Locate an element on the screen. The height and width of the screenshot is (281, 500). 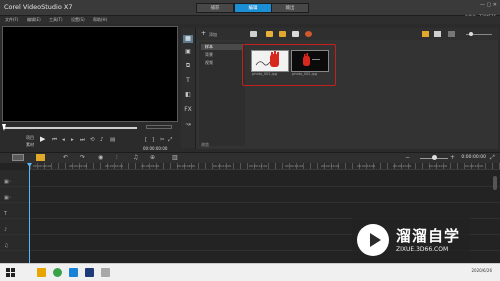
play-icon: ▶ is located at coordinates (42, 139).